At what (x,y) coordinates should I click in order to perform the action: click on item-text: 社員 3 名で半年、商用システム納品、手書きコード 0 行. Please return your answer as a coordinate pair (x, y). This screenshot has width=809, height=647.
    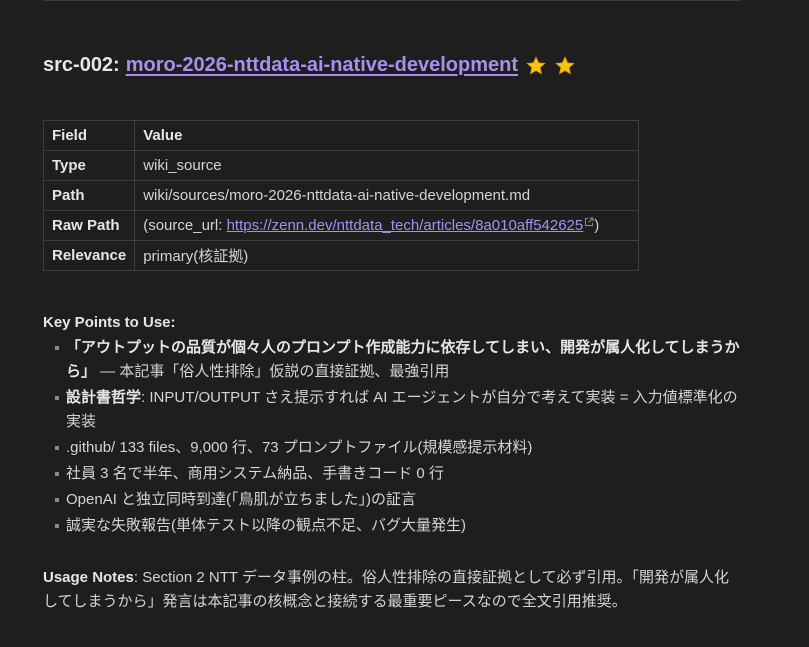
    Looking at the image, I should click on (255, 473).